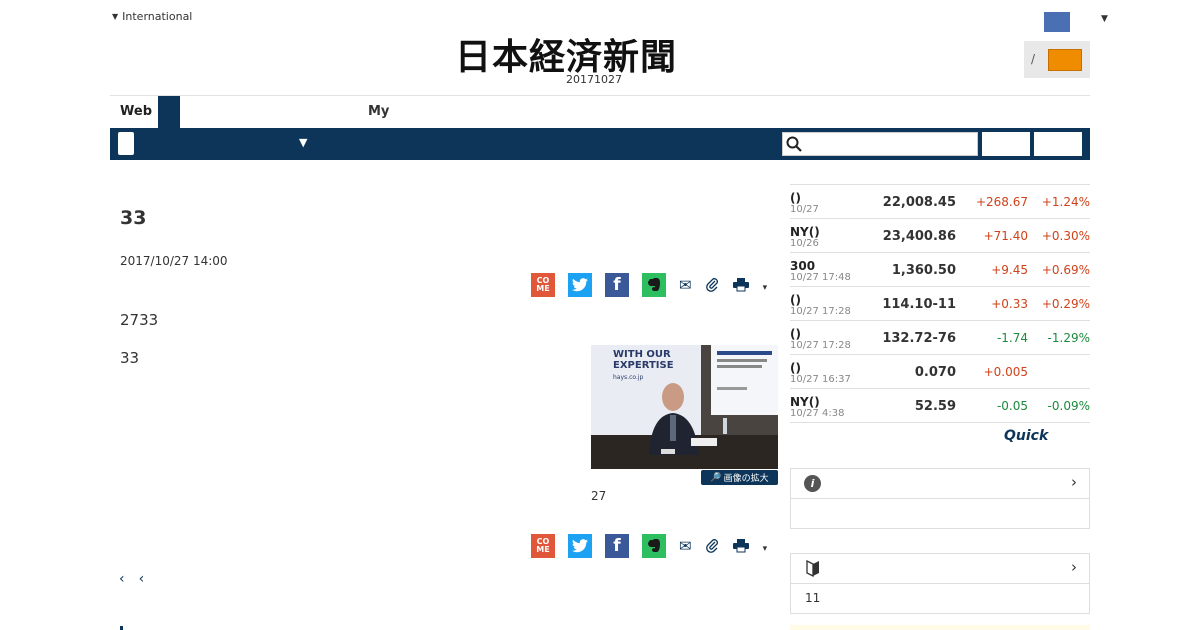 This screenshot has width=1200, height=630. I want to click on photo-banner-line1: WITH OUR, so click(642, 354).